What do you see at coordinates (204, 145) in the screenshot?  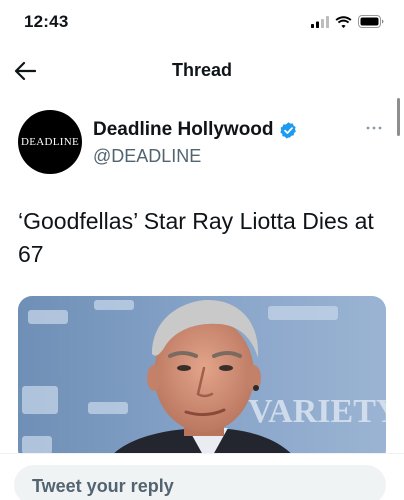 I see `tweet-header: DEADLINE Deadline Hollywood @DEADLINE` at bounding box center [204, 145].